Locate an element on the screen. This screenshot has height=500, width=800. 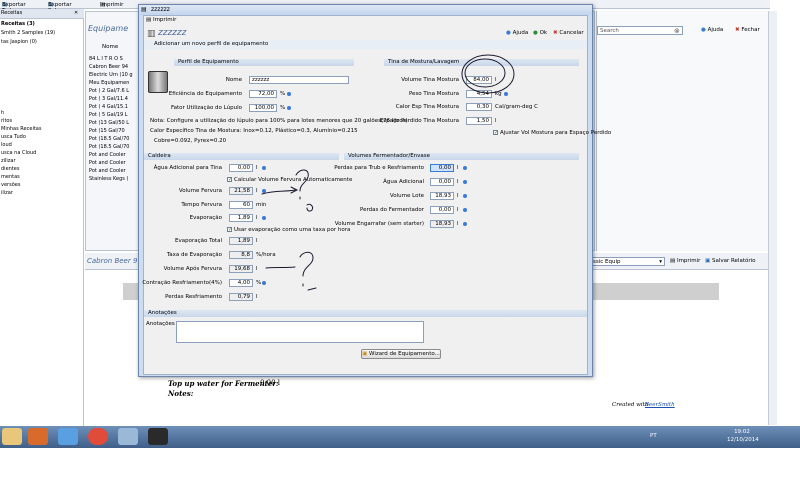
arrow-annotation is located at coordinates (278, 192).